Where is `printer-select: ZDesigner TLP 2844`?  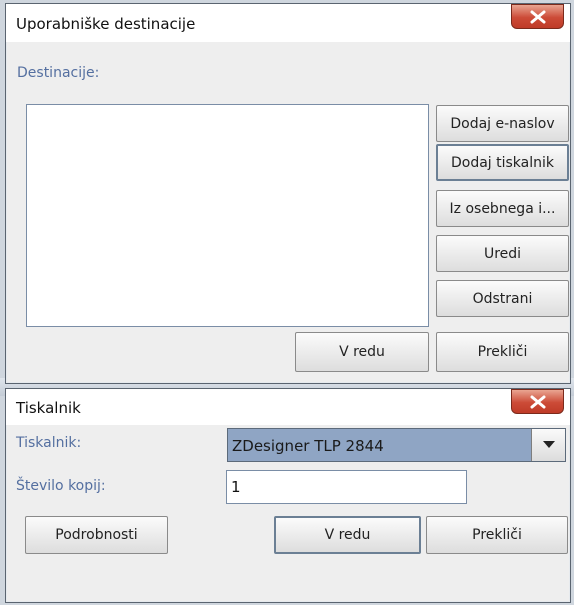 printer-select: ZDesigner TLP 2844 is located at coordinates (396, 445).